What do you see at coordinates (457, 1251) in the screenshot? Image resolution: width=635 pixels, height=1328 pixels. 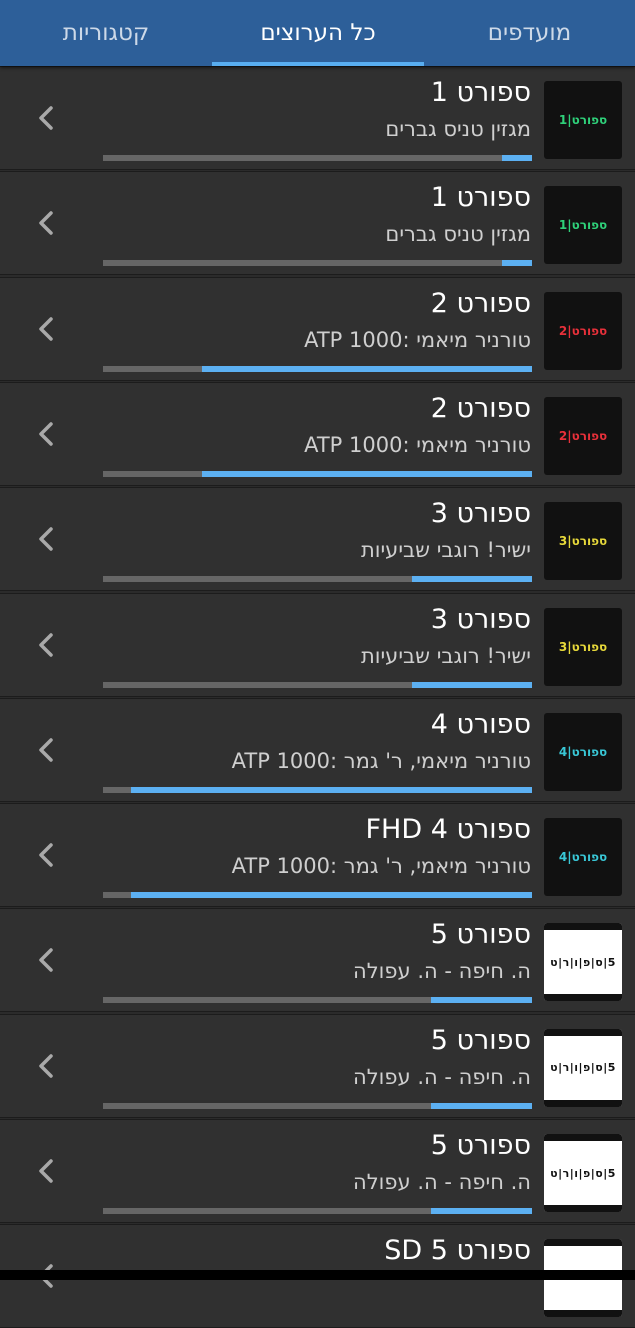 I see `channel-title: ספורט 5 SD` at bounding box center [457, 1251].